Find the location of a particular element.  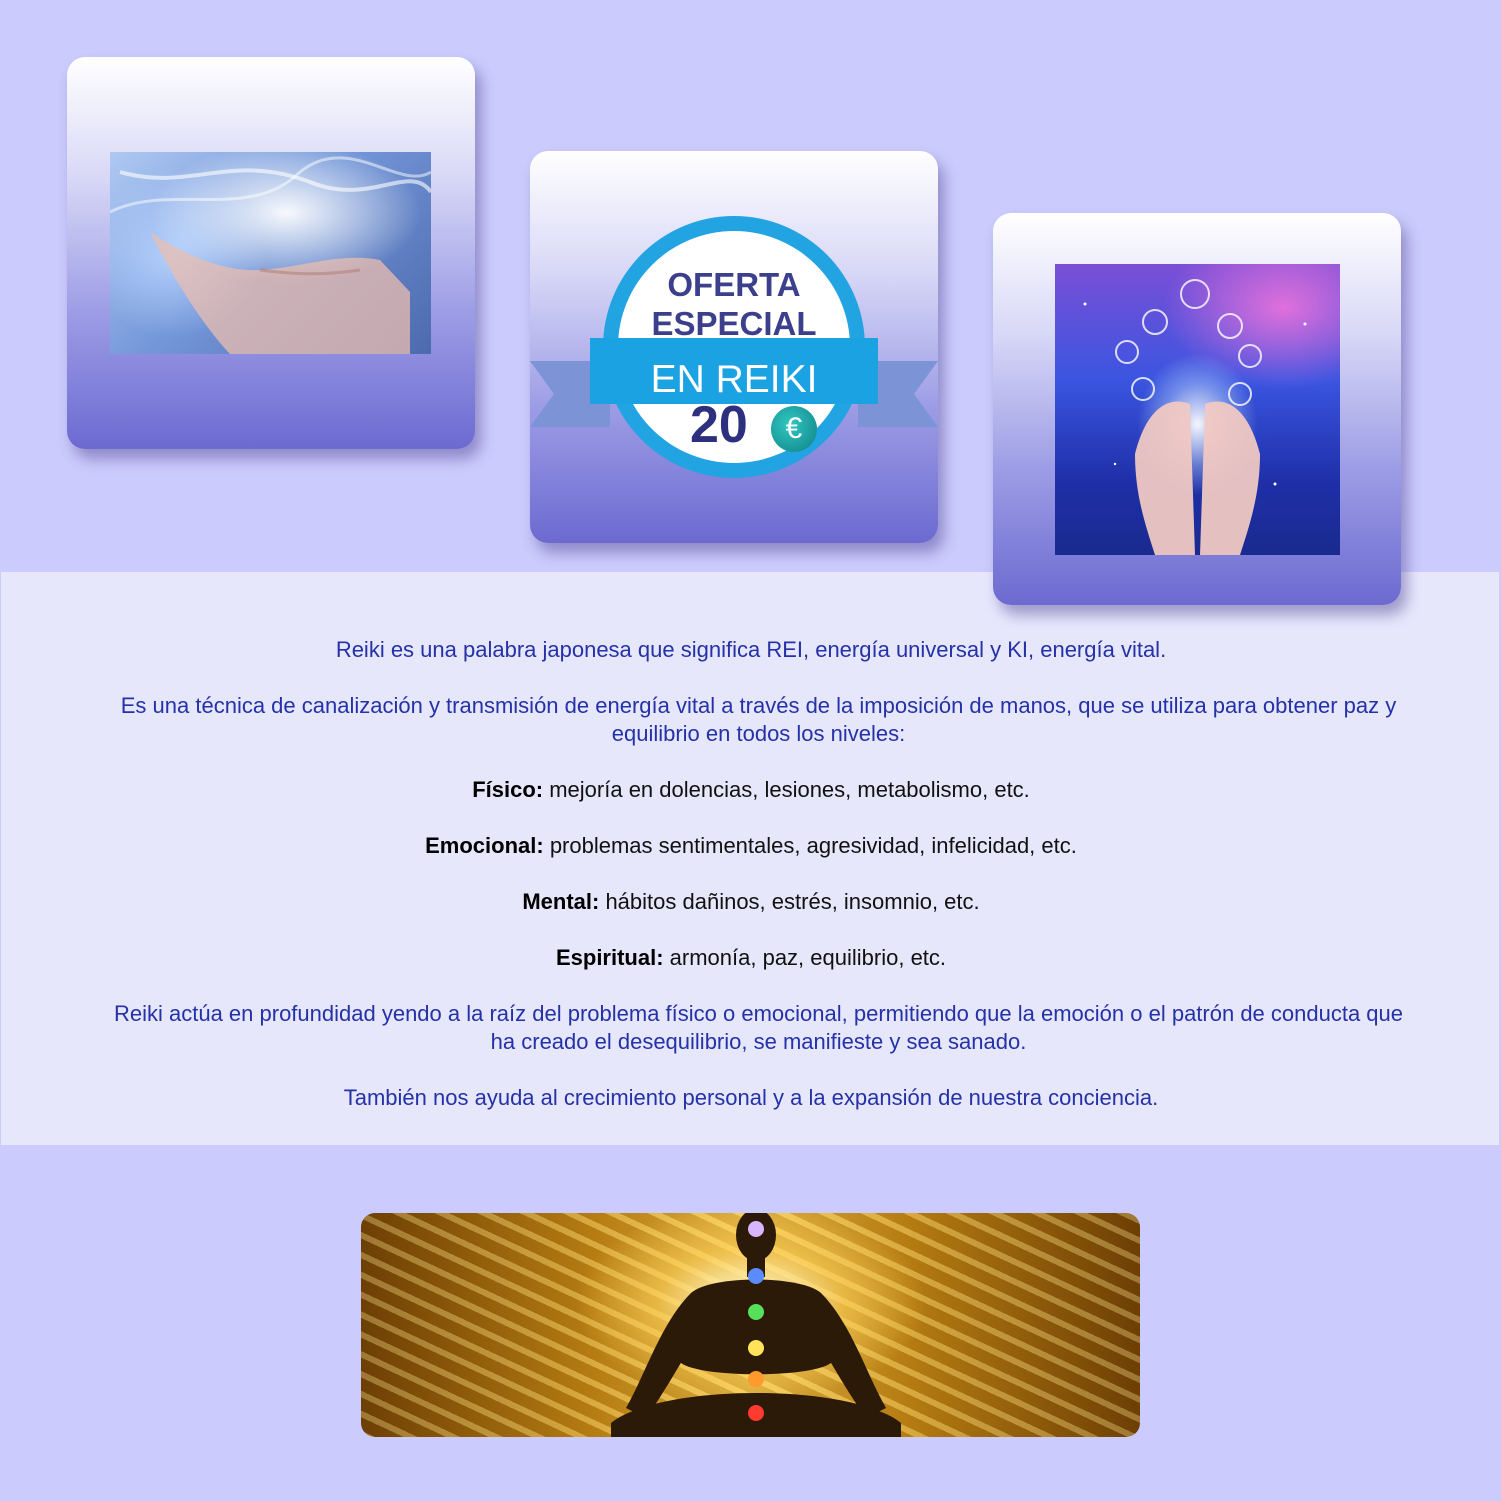

meditation-banner-image is located at coordinates (750, 1325).